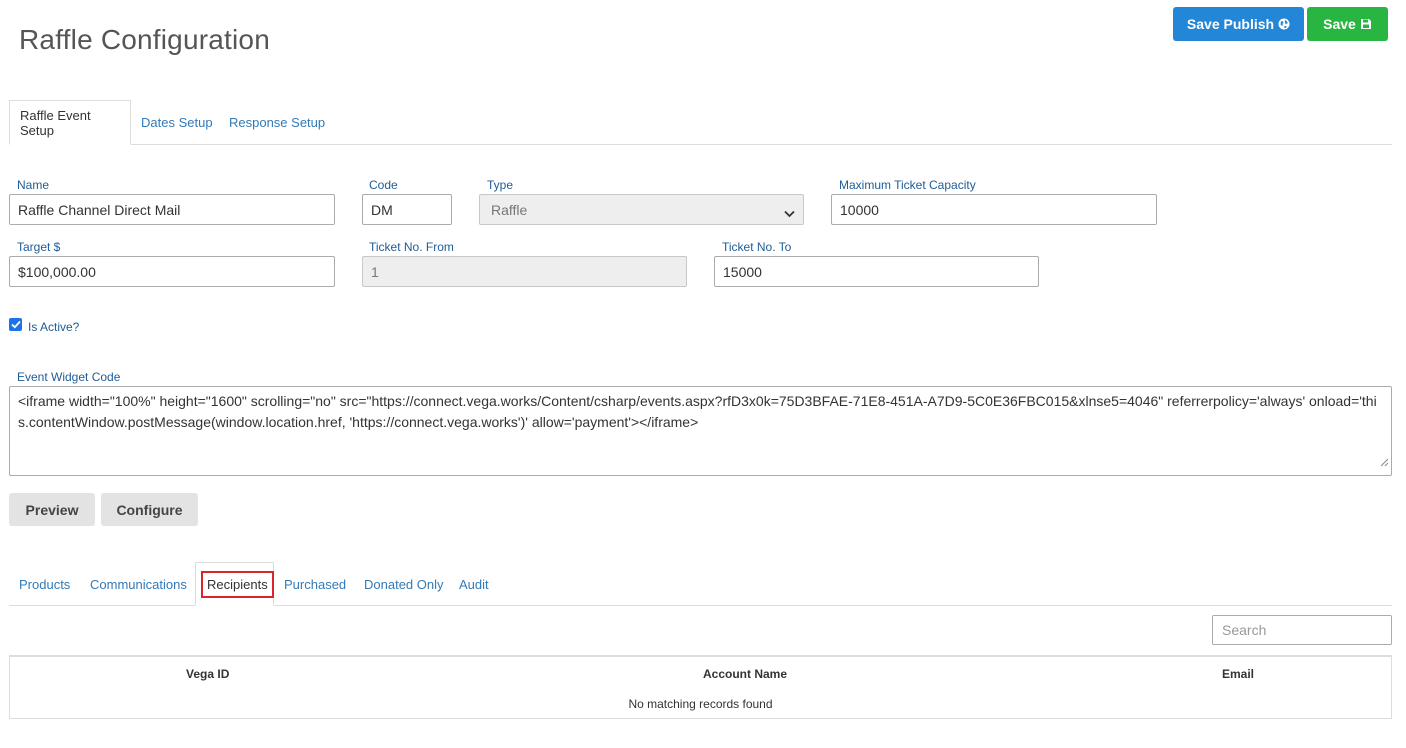  I want to click on ticket-from-label: Ticket No. From, so click(411, 247).